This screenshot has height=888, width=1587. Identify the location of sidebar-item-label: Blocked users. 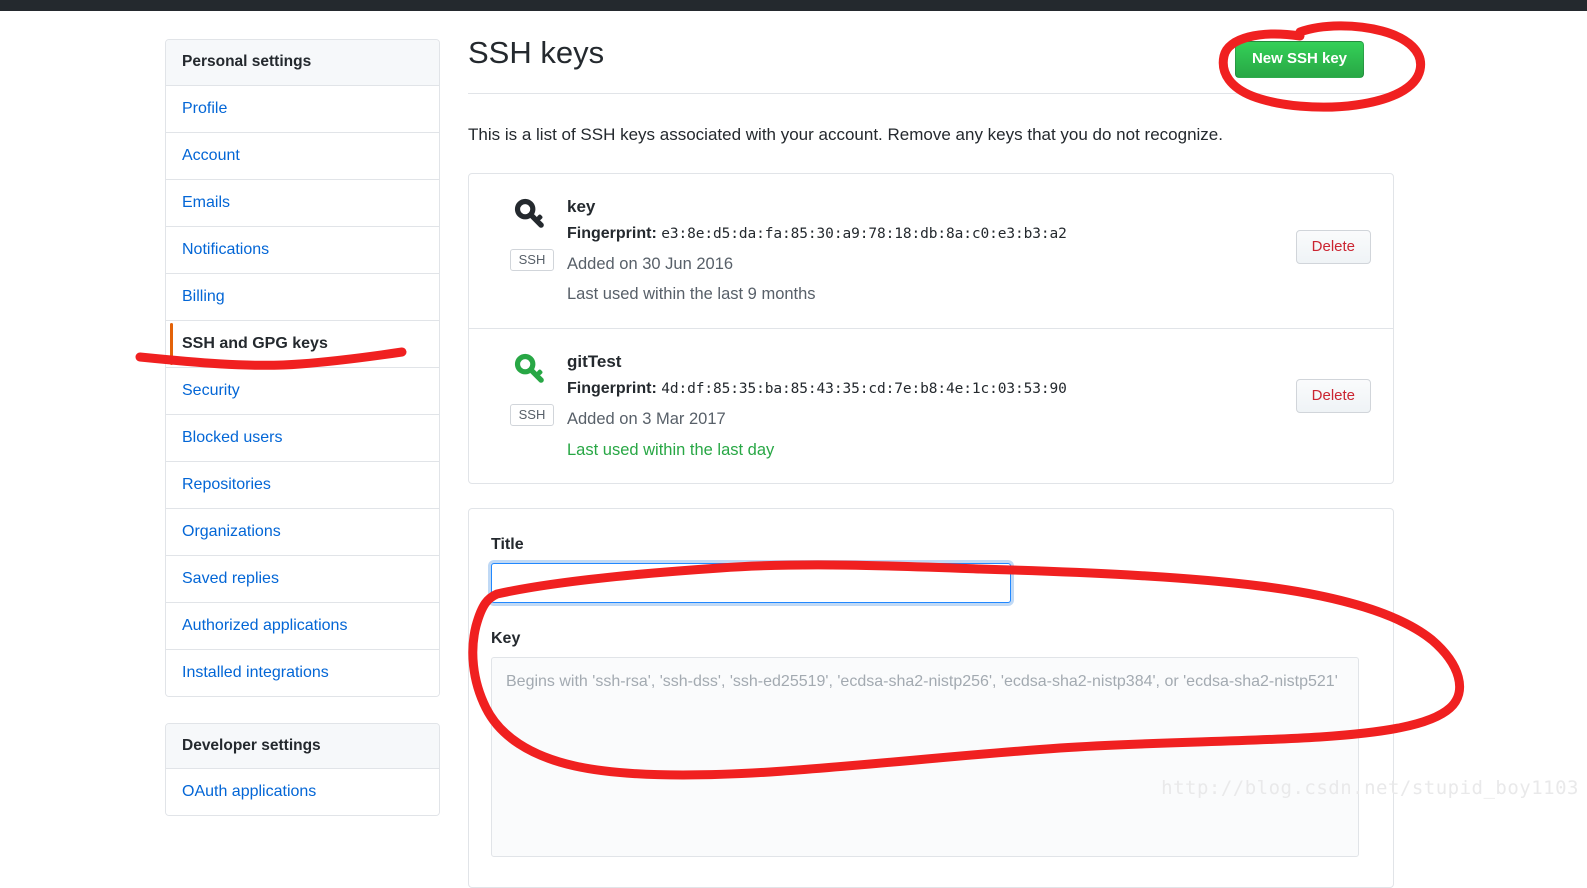
(232, 437).